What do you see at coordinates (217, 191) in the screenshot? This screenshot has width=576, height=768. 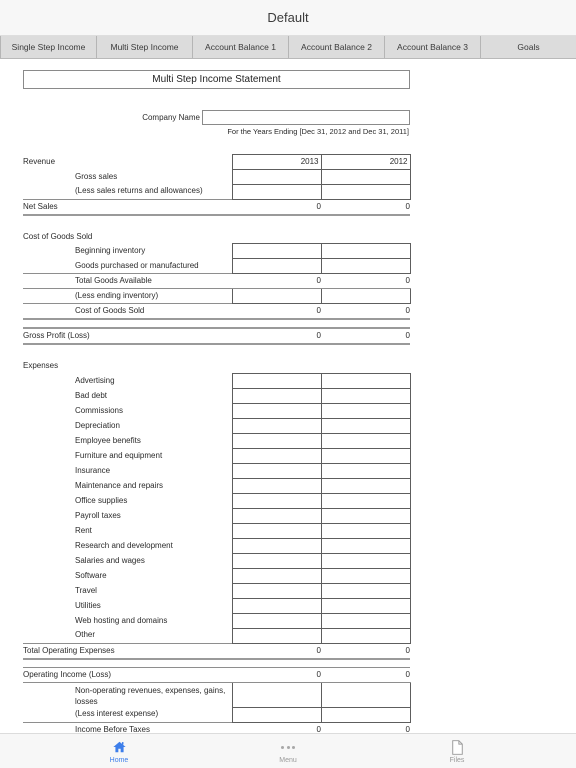 I see `table-row: (Less sales returns and allowances)` at bounding box center [217, 191].